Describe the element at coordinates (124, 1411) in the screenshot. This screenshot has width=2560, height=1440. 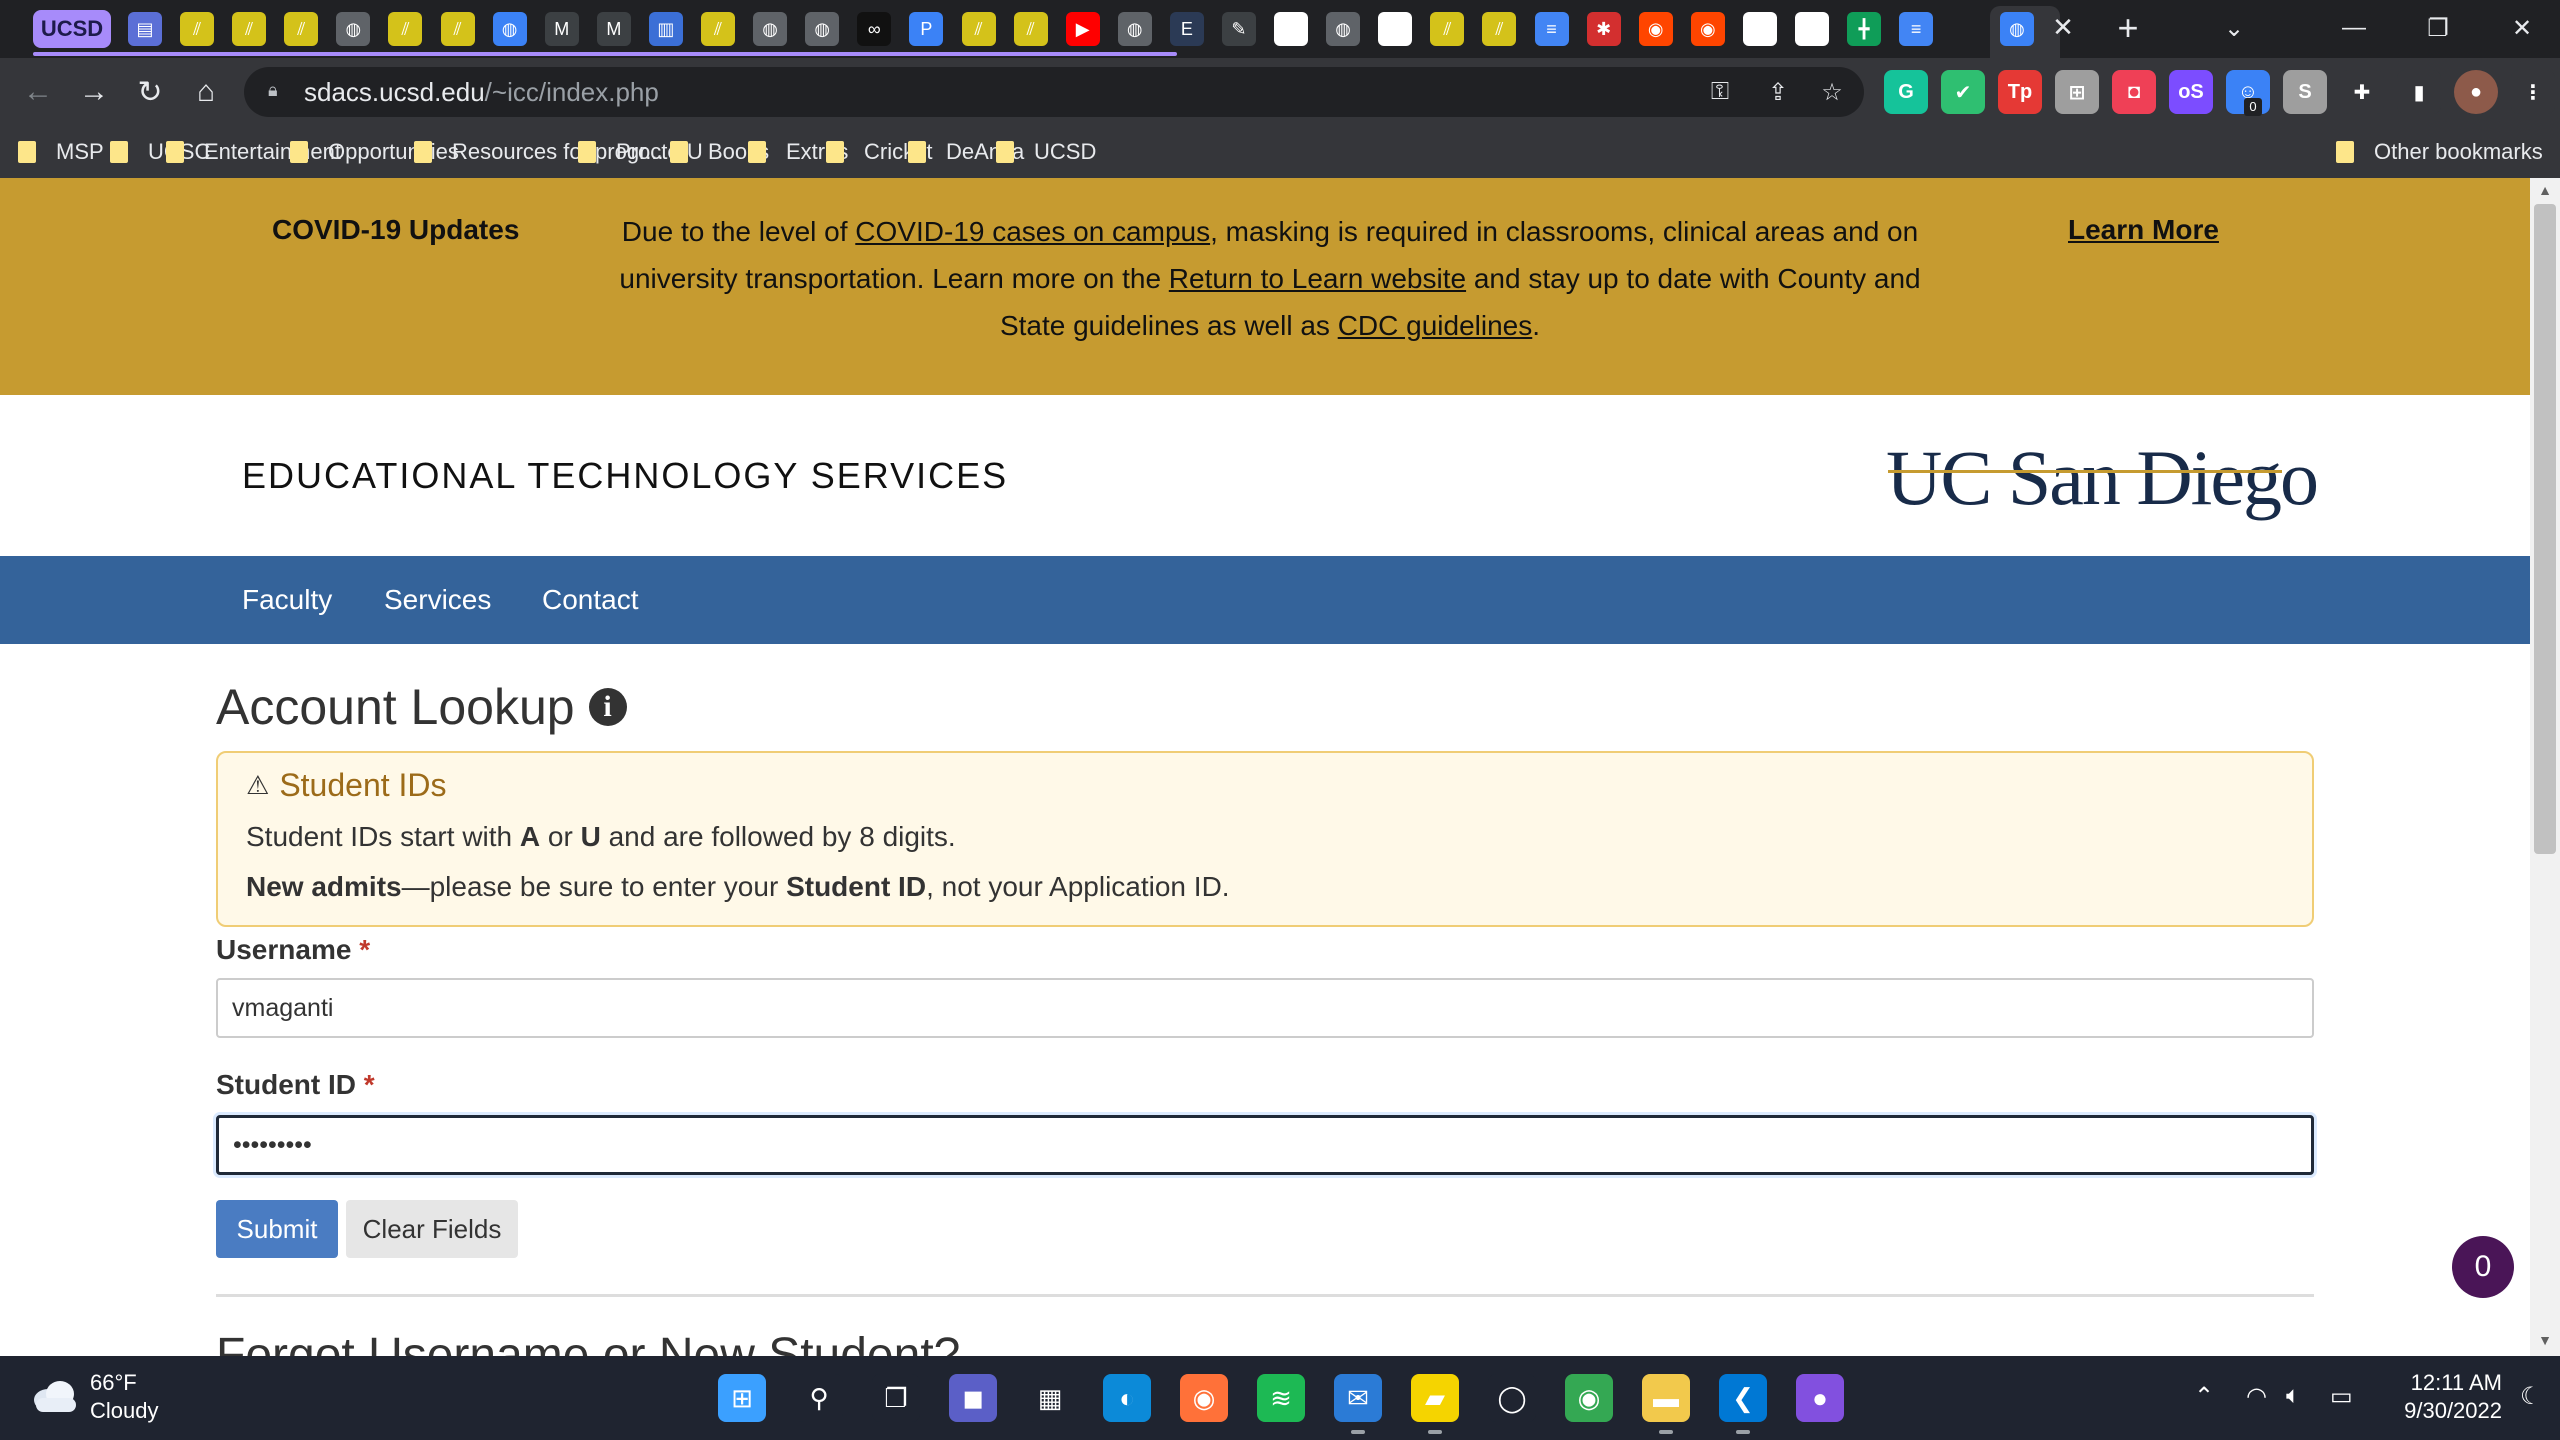
I see `weather-condition: Cloudy` at that location.